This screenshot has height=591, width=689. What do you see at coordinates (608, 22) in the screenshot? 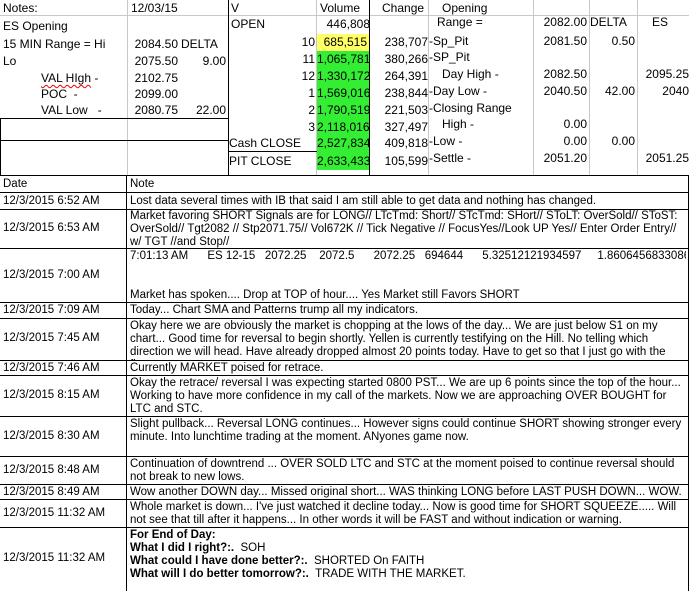
I see `right-delta-label: DELTA` at bounding box center [608, 22].